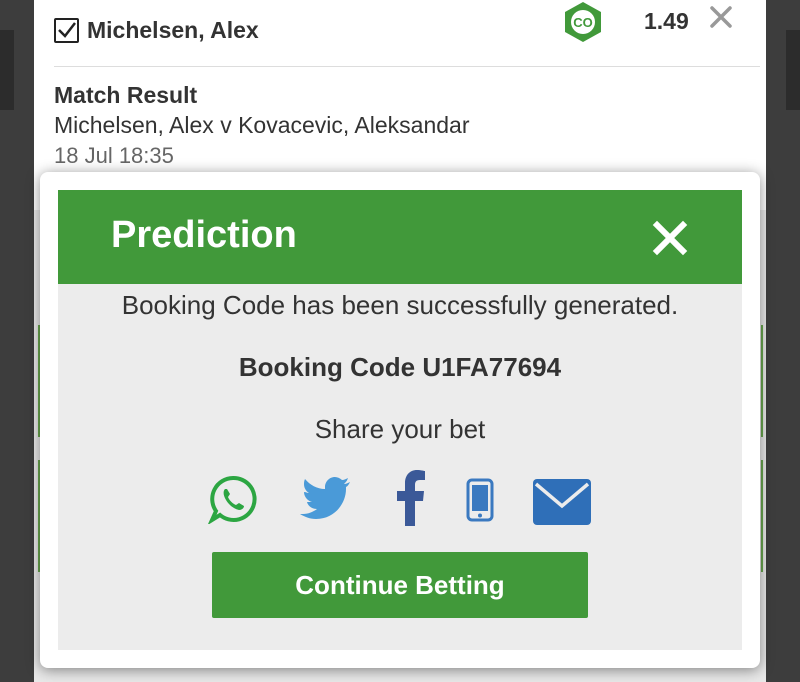 The image size is (800, 682). Describe the element at coordinates (233, 499) in the screenshot. I see `whatsapp-icon` at that location.